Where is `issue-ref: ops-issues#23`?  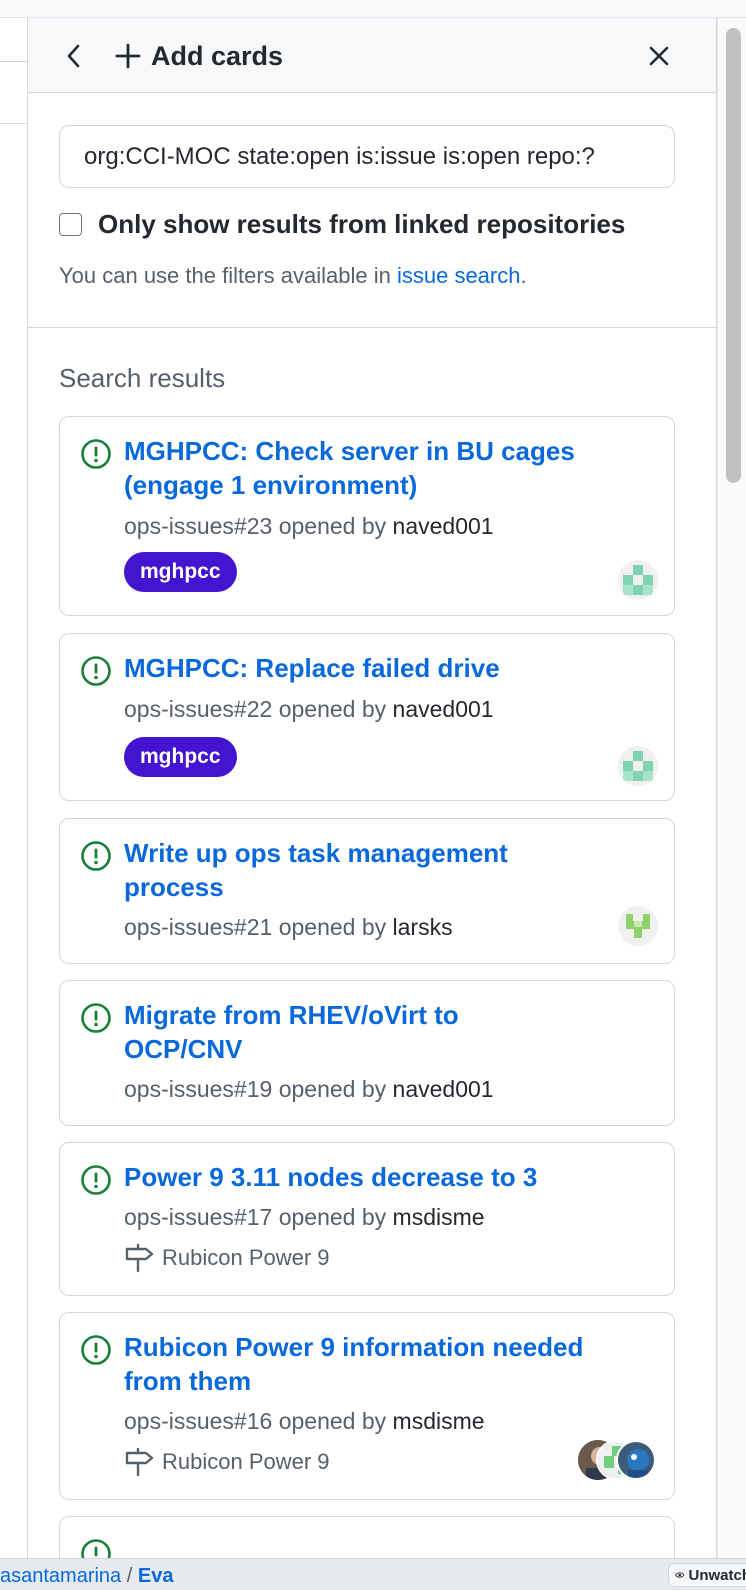 issue-ref: ops-issues#23 is located at coordinates (198, 526).